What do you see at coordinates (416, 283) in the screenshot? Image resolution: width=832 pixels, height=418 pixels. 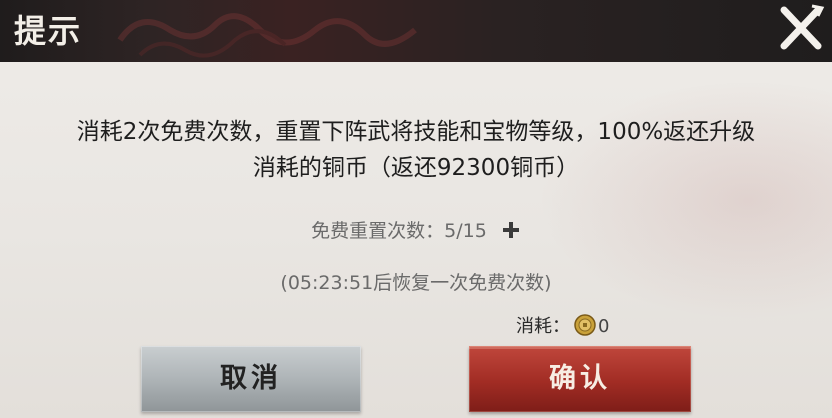 I see `recovery-timer: (05:23:51后恢复一次免费次数)` at bounding box center [416, 283].